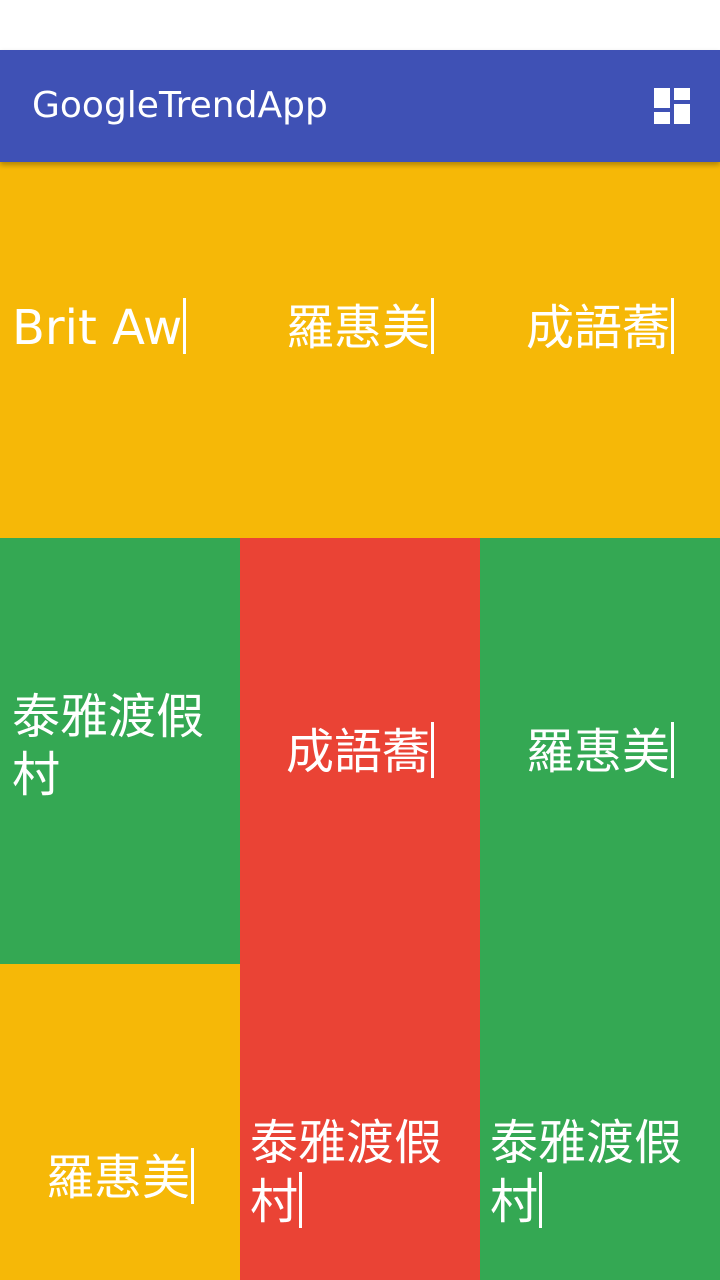  What do you see at coordinates (360, 25) in the screenshot?
I see `status-bar` at bounding box center [360, 25].